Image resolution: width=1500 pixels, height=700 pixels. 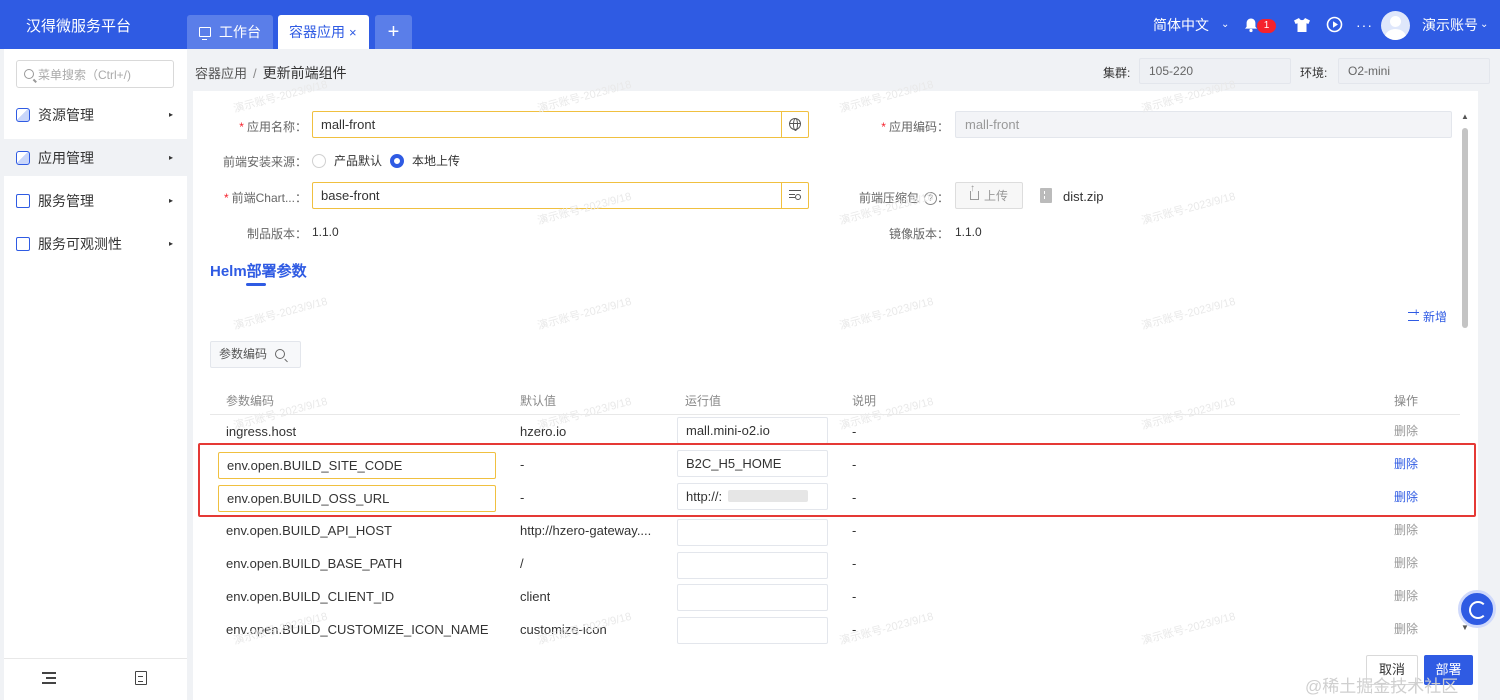 What do you see at coordinates (903, 198) in the screenshot?
I see `package-label: 前端压缩包?：` at bounding box center [903, 198].